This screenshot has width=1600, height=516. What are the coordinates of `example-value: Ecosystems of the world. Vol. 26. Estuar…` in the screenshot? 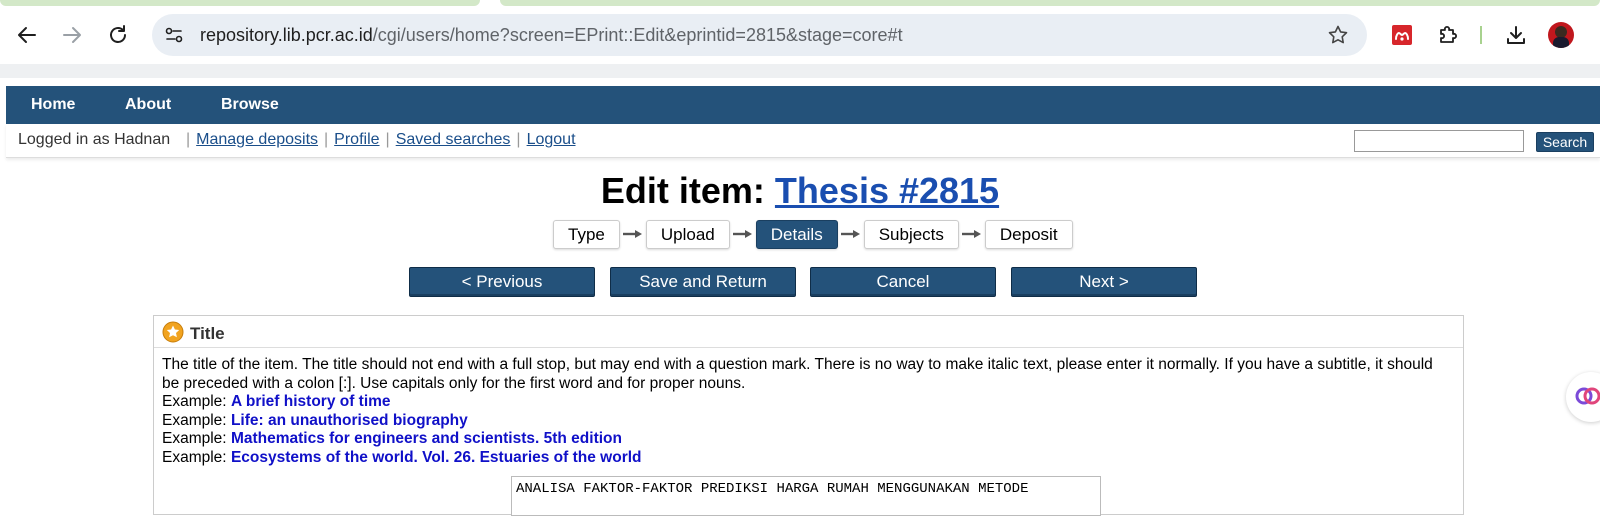 It's located at (436, 457).